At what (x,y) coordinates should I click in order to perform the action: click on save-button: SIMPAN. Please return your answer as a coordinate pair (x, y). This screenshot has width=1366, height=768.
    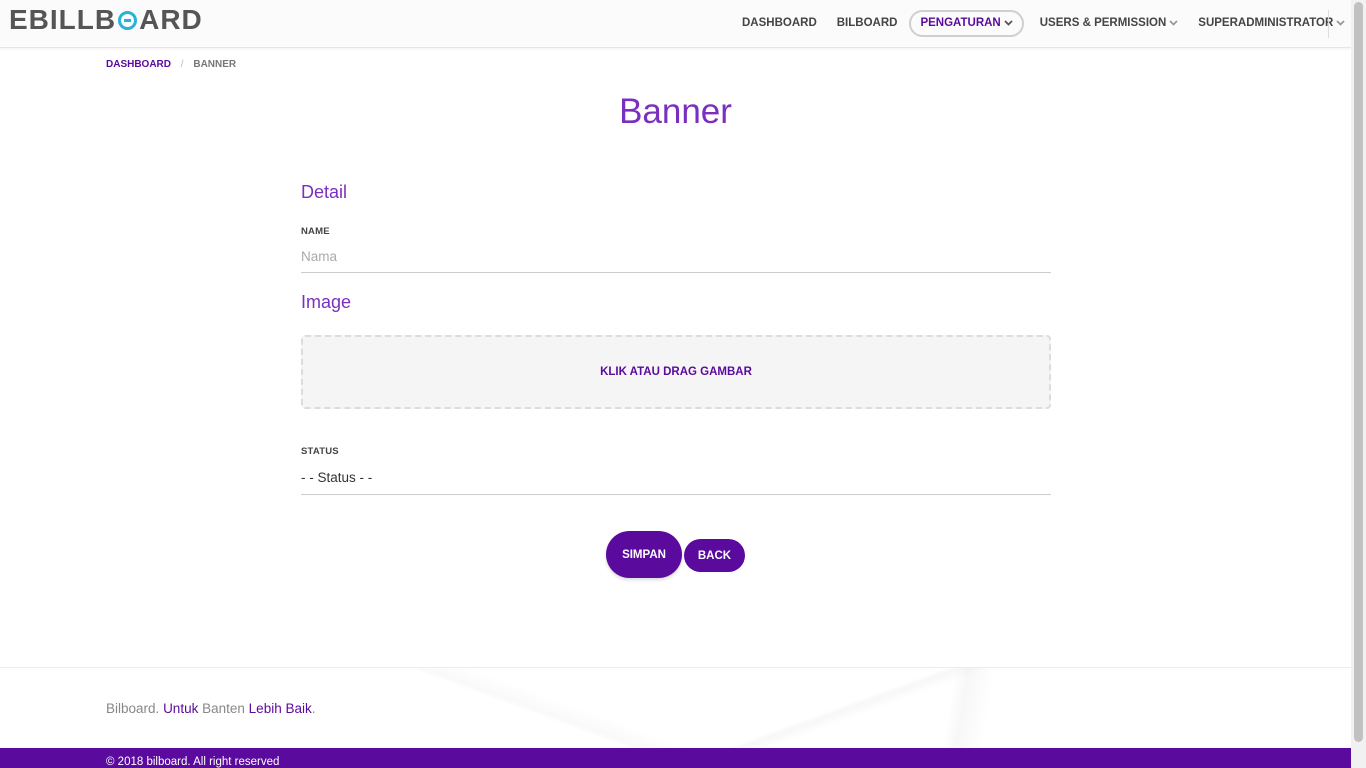
    Looking at the image, I should click on (644, 554).